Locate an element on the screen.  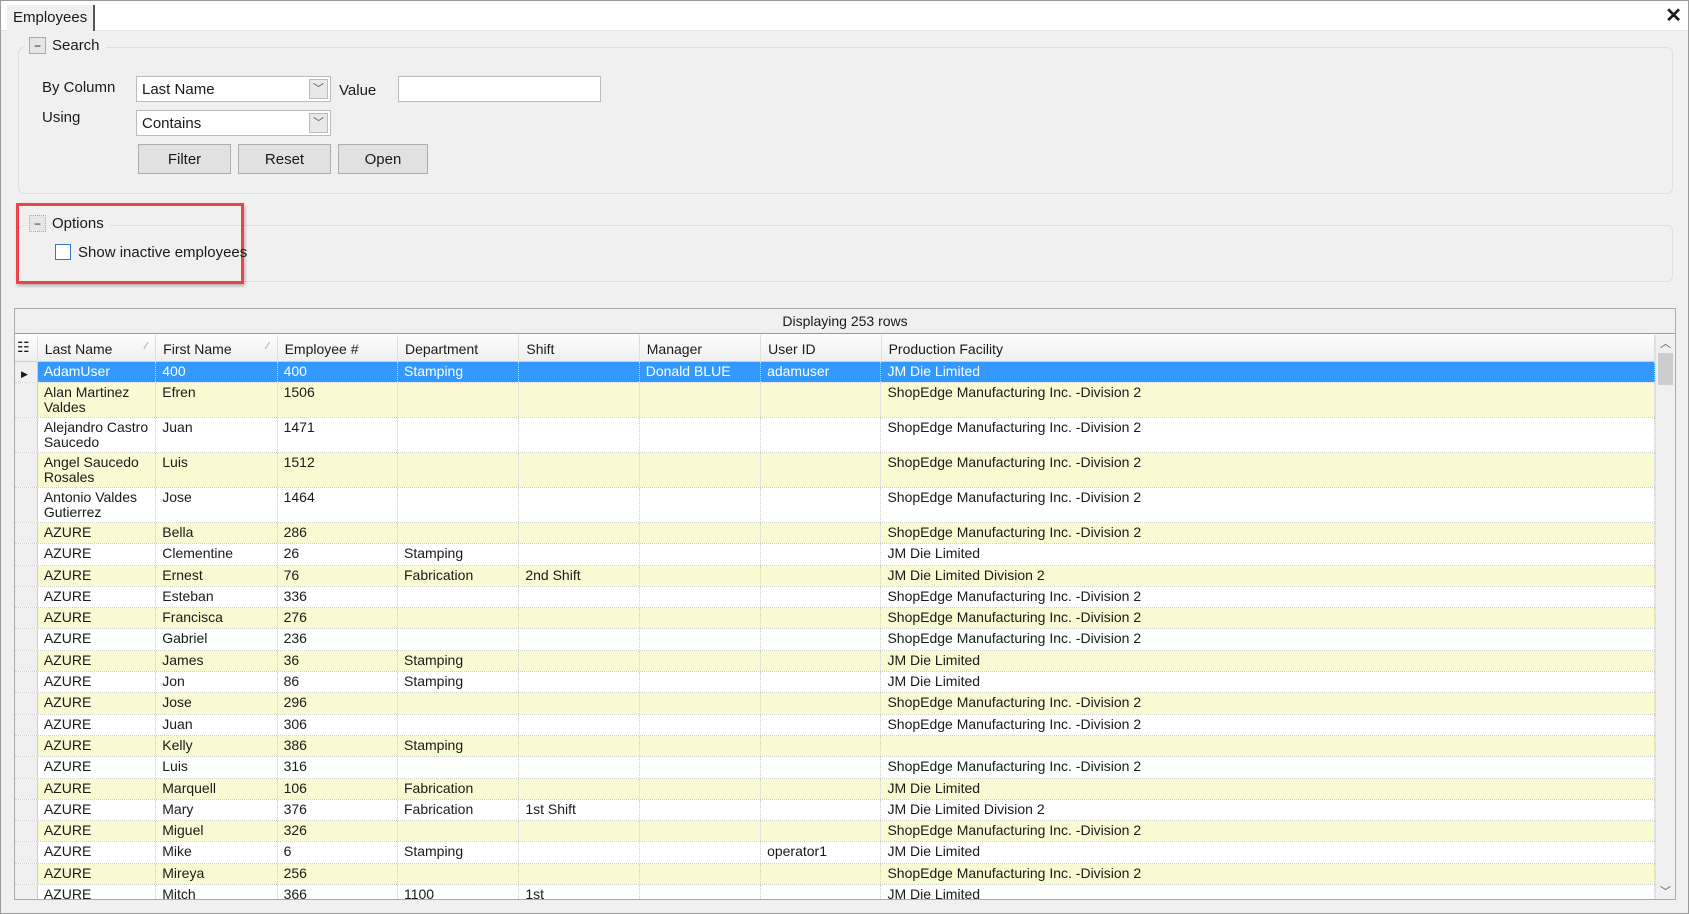
open-button: Open is located at coordinates (383, 159).